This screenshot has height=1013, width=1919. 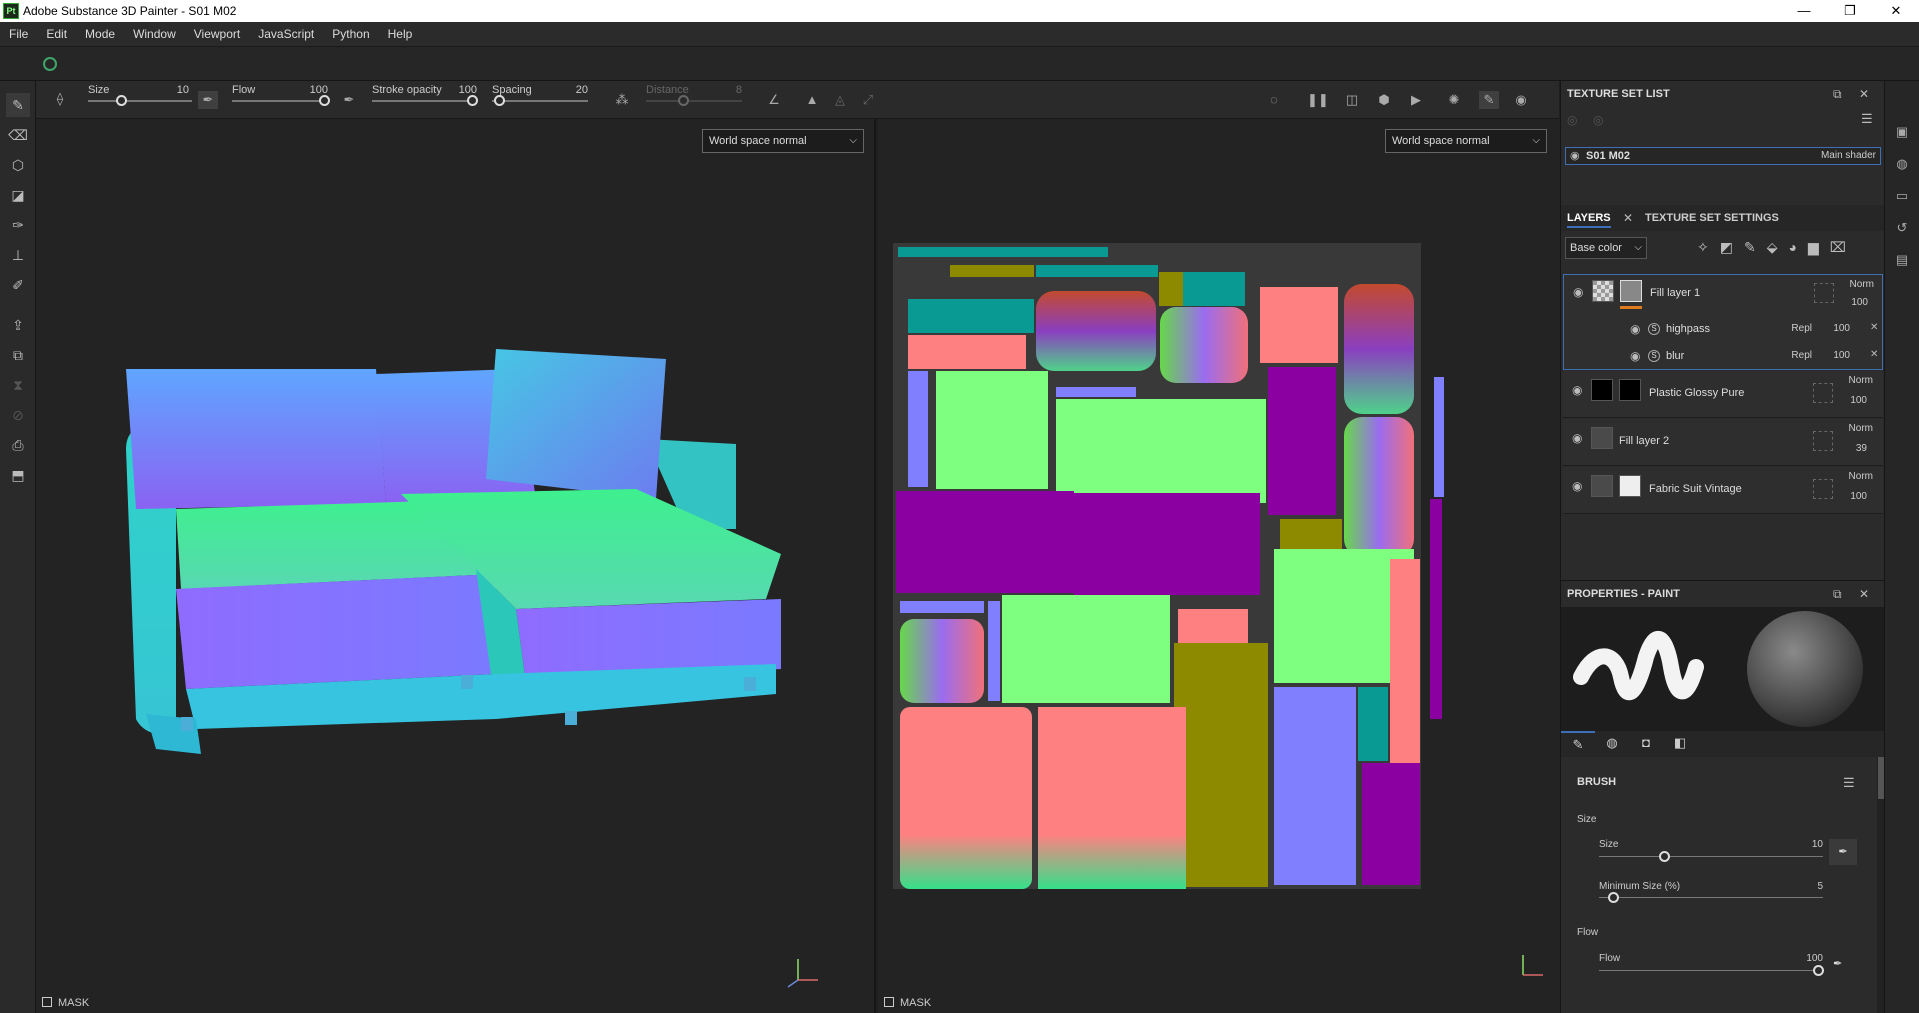 I want to click on material-picker-icon: ⧉, so click(x=18, y=355).